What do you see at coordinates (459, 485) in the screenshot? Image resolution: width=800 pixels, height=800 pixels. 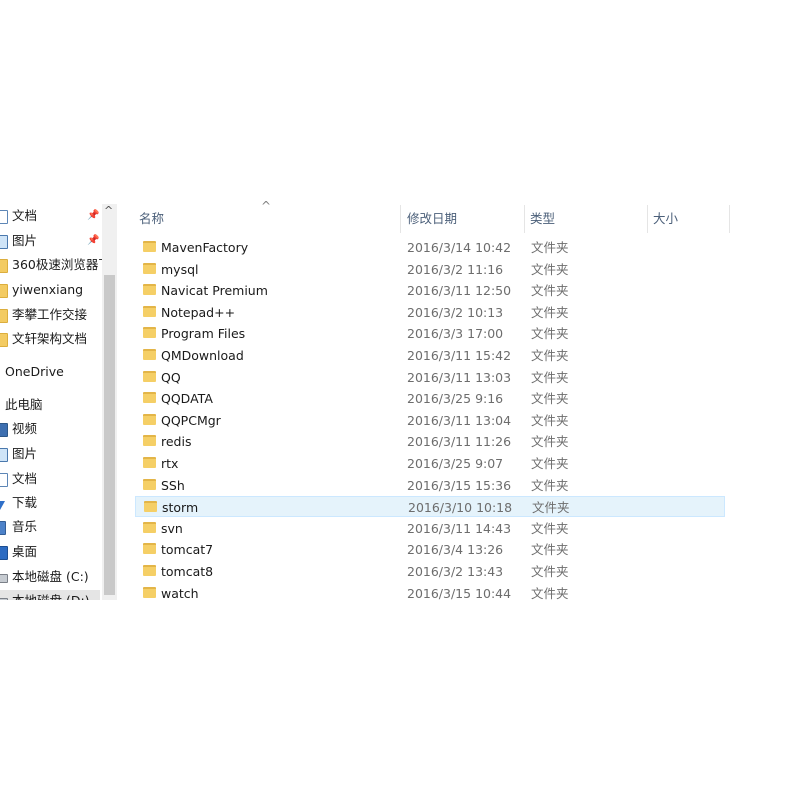 I see `file-date: 2016/3/15 15:36` at bounding box center [459, 485].